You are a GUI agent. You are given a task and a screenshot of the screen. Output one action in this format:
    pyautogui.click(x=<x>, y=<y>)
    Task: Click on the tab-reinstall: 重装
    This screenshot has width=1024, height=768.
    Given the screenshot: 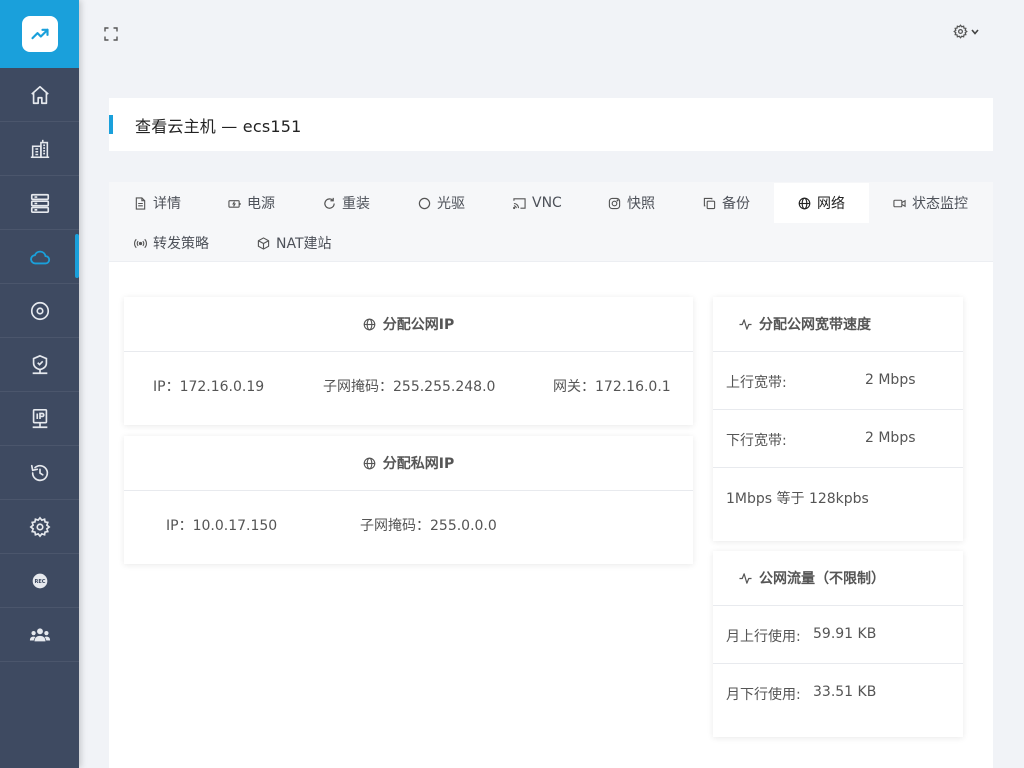 What is the action you would take?
    pyautogui.click(x=346, y=203)
    